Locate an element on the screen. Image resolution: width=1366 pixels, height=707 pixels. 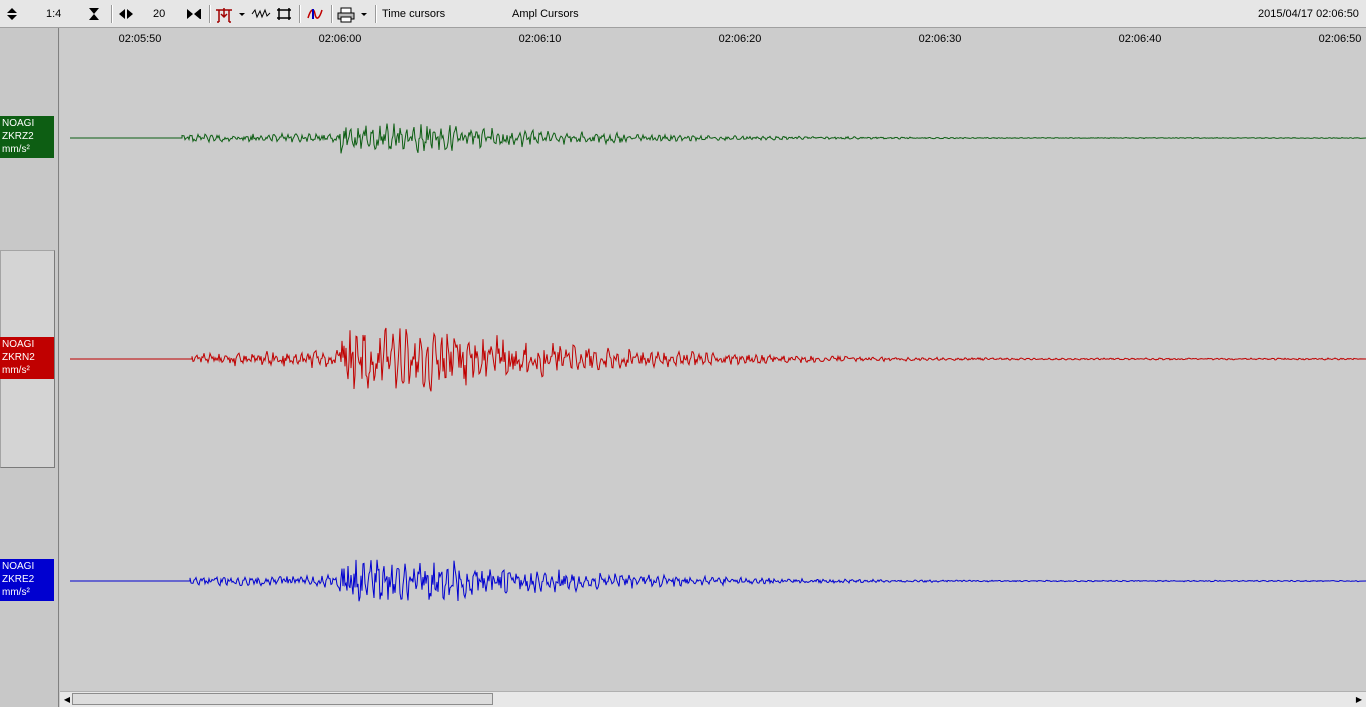
channel-component: ZKRN2 is located at coordinates (18, 357).